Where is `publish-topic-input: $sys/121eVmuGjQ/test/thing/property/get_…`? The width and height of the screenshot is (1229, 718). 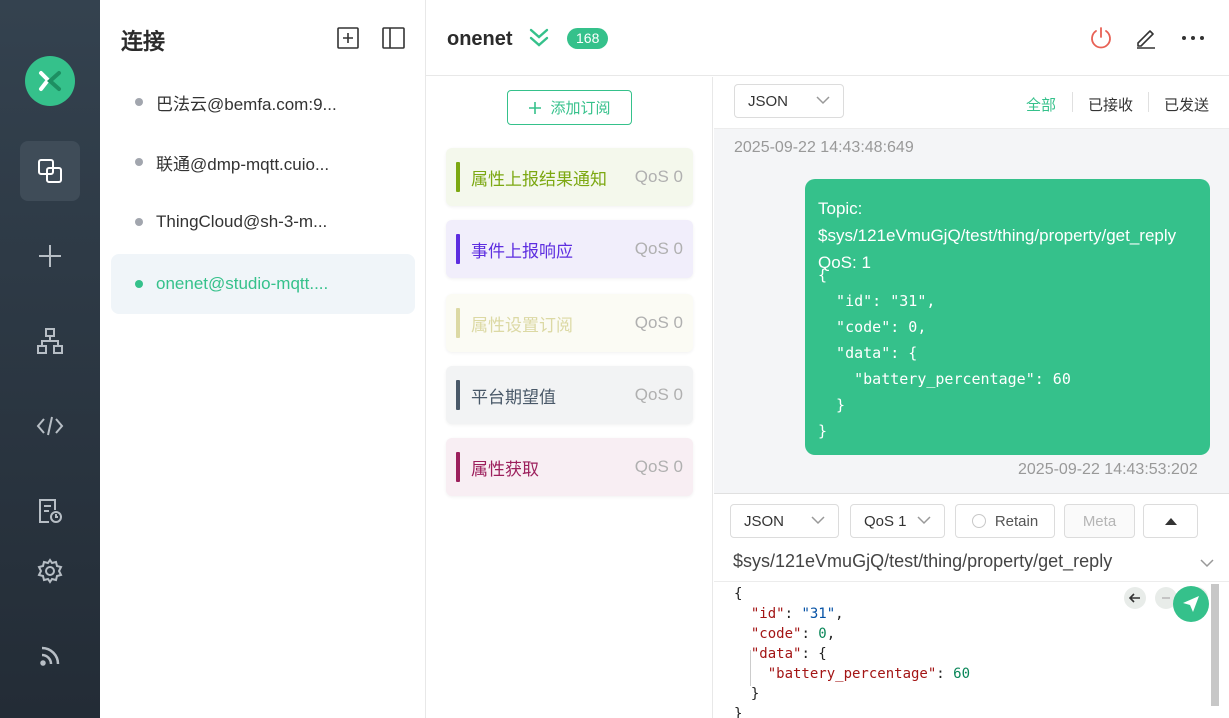 publish-topic-input: $sys/121eVmuGjQ/test/thing/property/get_… is located at coordinates (922, 561).